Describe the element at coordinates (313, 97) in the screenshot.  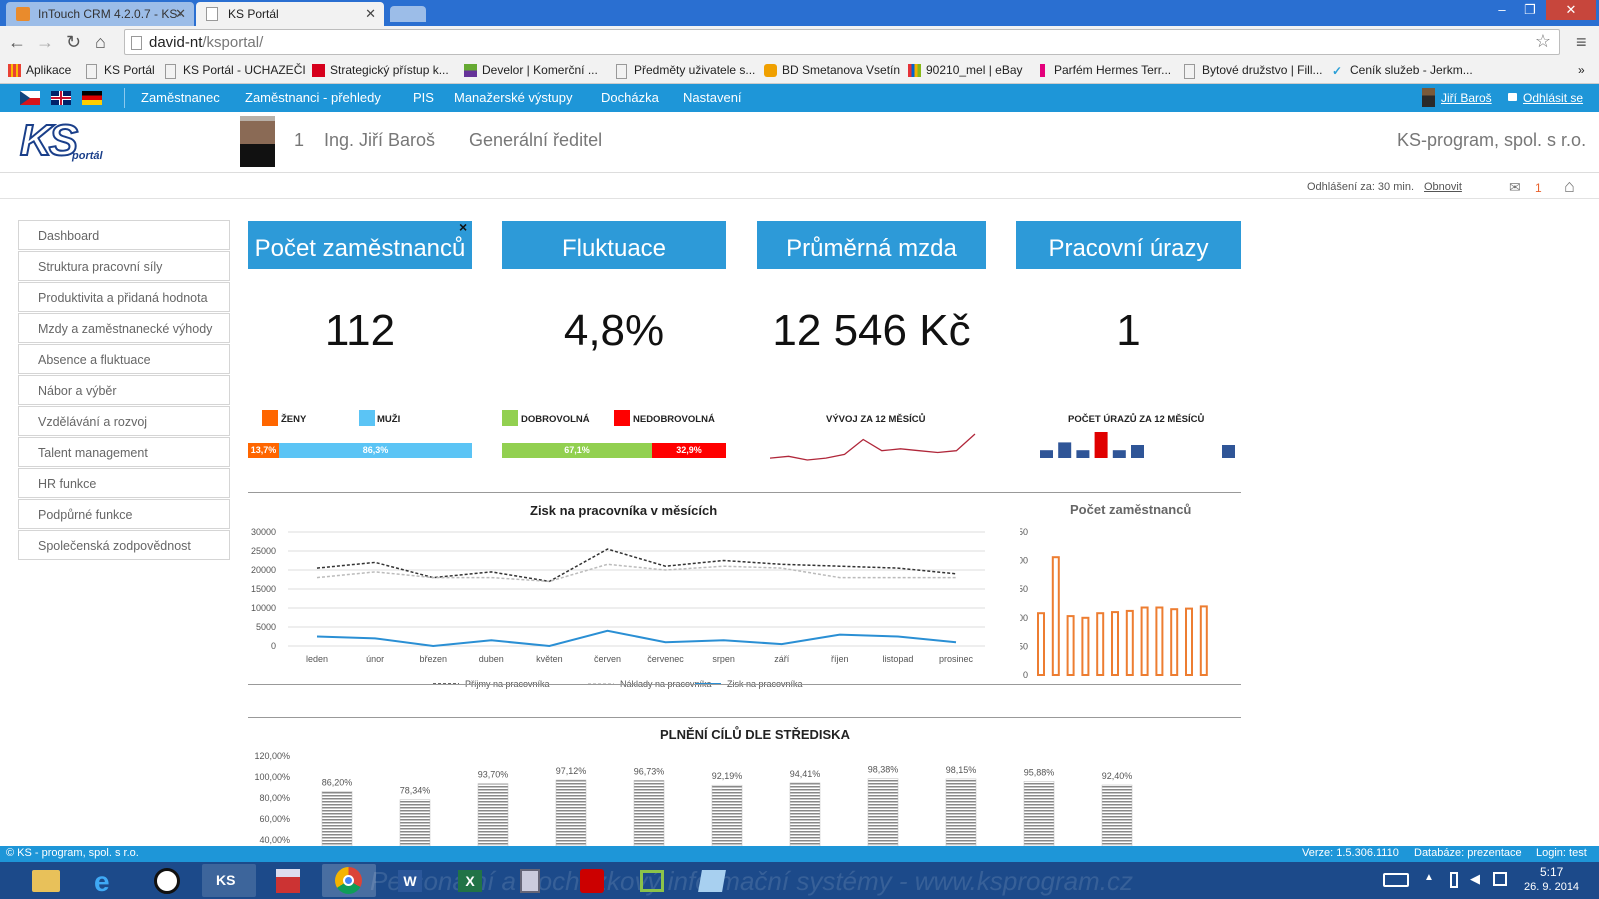
I see `nav-zamestnanci-prehledy: Zaměstnanci - přehledy` at that location.